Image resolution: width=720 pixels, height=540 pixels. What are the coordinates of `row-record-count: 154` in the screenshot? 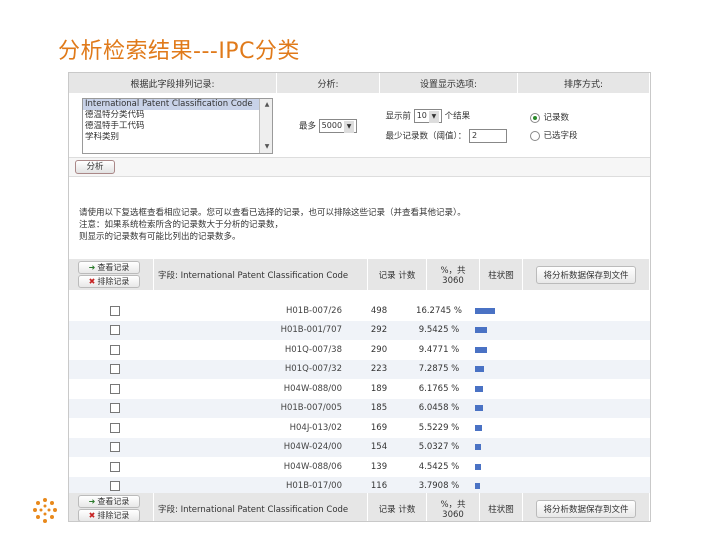 It's located at (379, 447).